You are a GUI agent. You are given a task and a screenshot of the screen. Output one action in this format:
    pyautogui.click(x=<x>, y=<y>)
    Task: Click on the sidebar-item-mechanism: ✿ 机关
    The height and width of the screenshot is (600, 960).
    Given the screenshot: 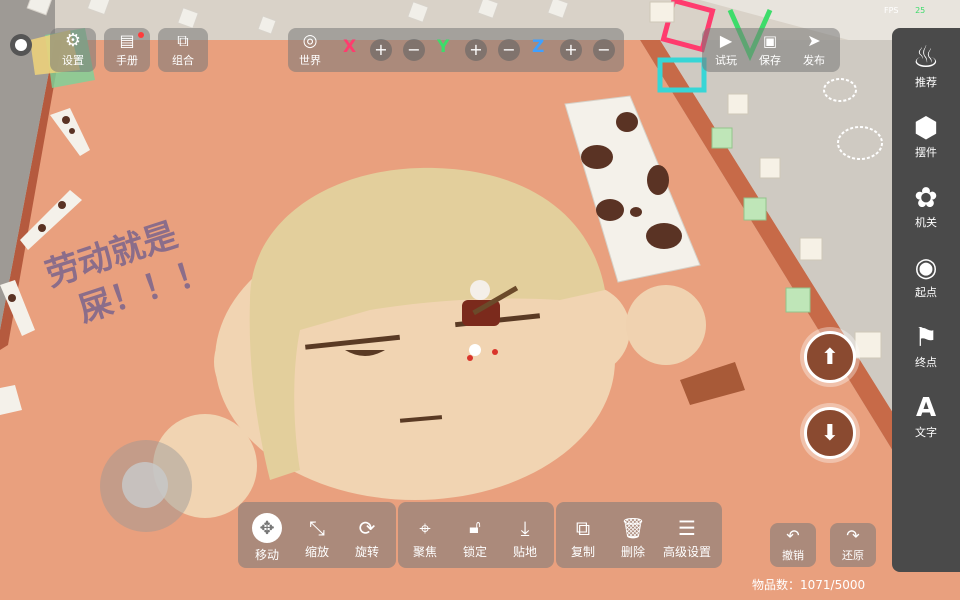 What is the action you would take?
    pyautogui.click(x=926, y=206)
    